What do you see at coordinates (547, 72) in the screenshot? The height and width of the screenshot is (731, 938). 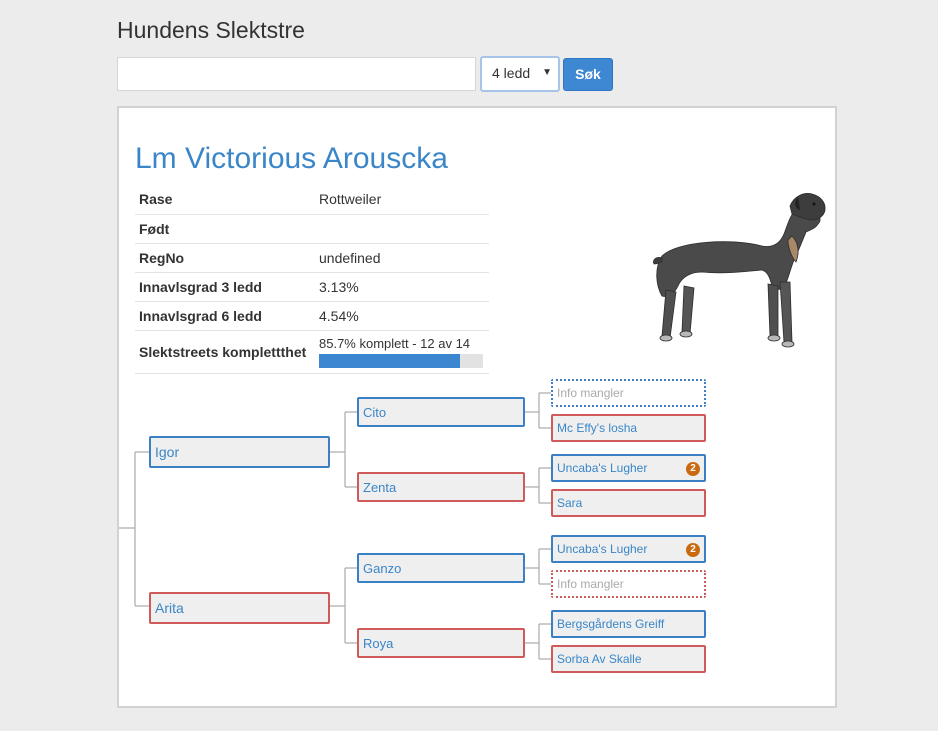 I see `caret-down-icon: ▼` at bounding box center [547, 72].